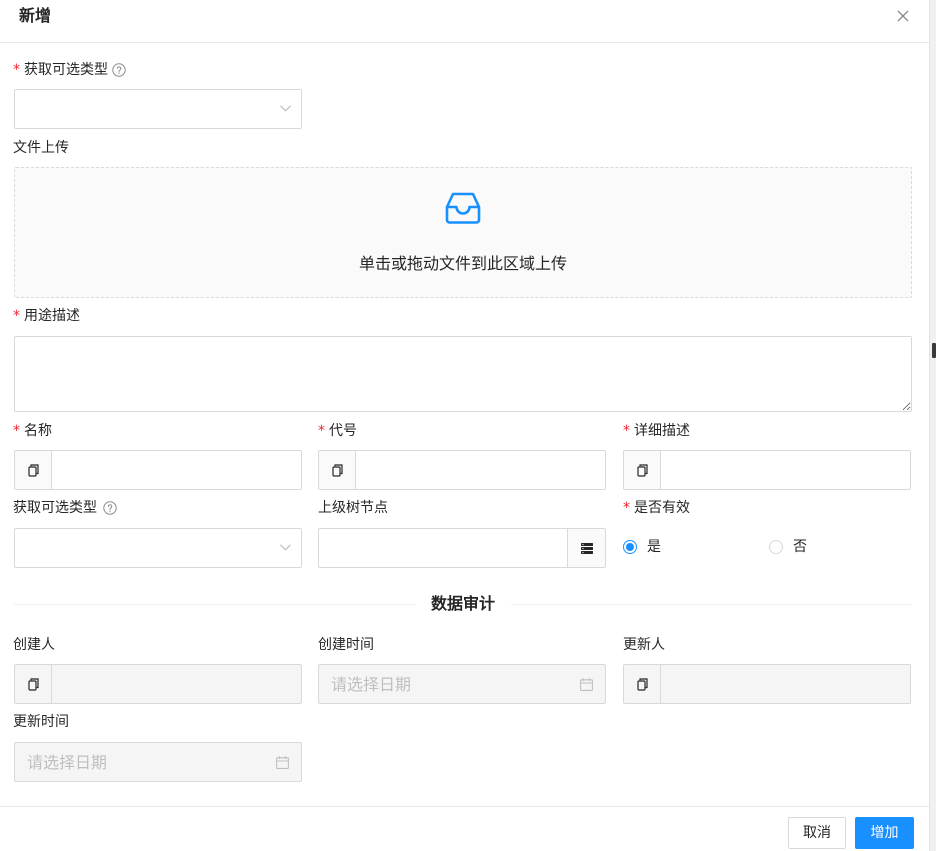 Image resolution: width=936 pixels, height=851 pixels. I want to click on updater-input-group, so click(767, 684).